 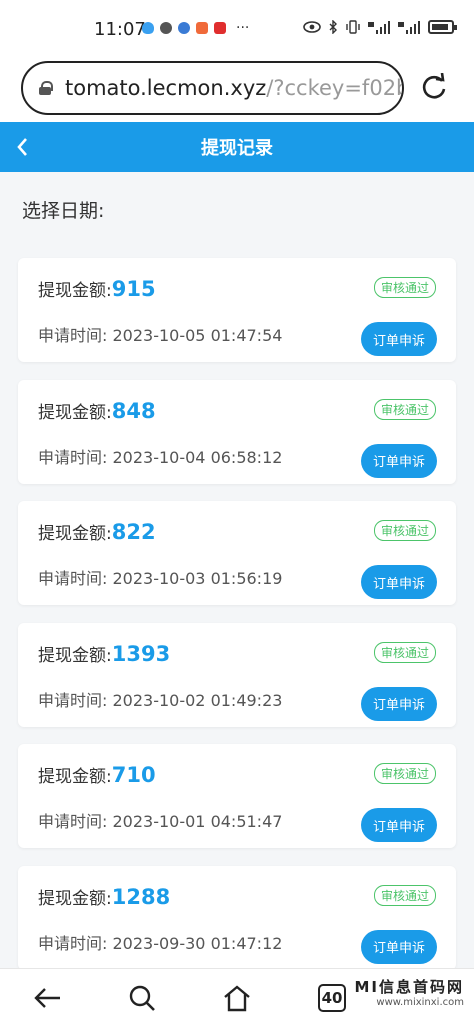 I want to click on apply-time: 申请时间: 2023-10-05 01:47:54, so click(x=160, y=334).